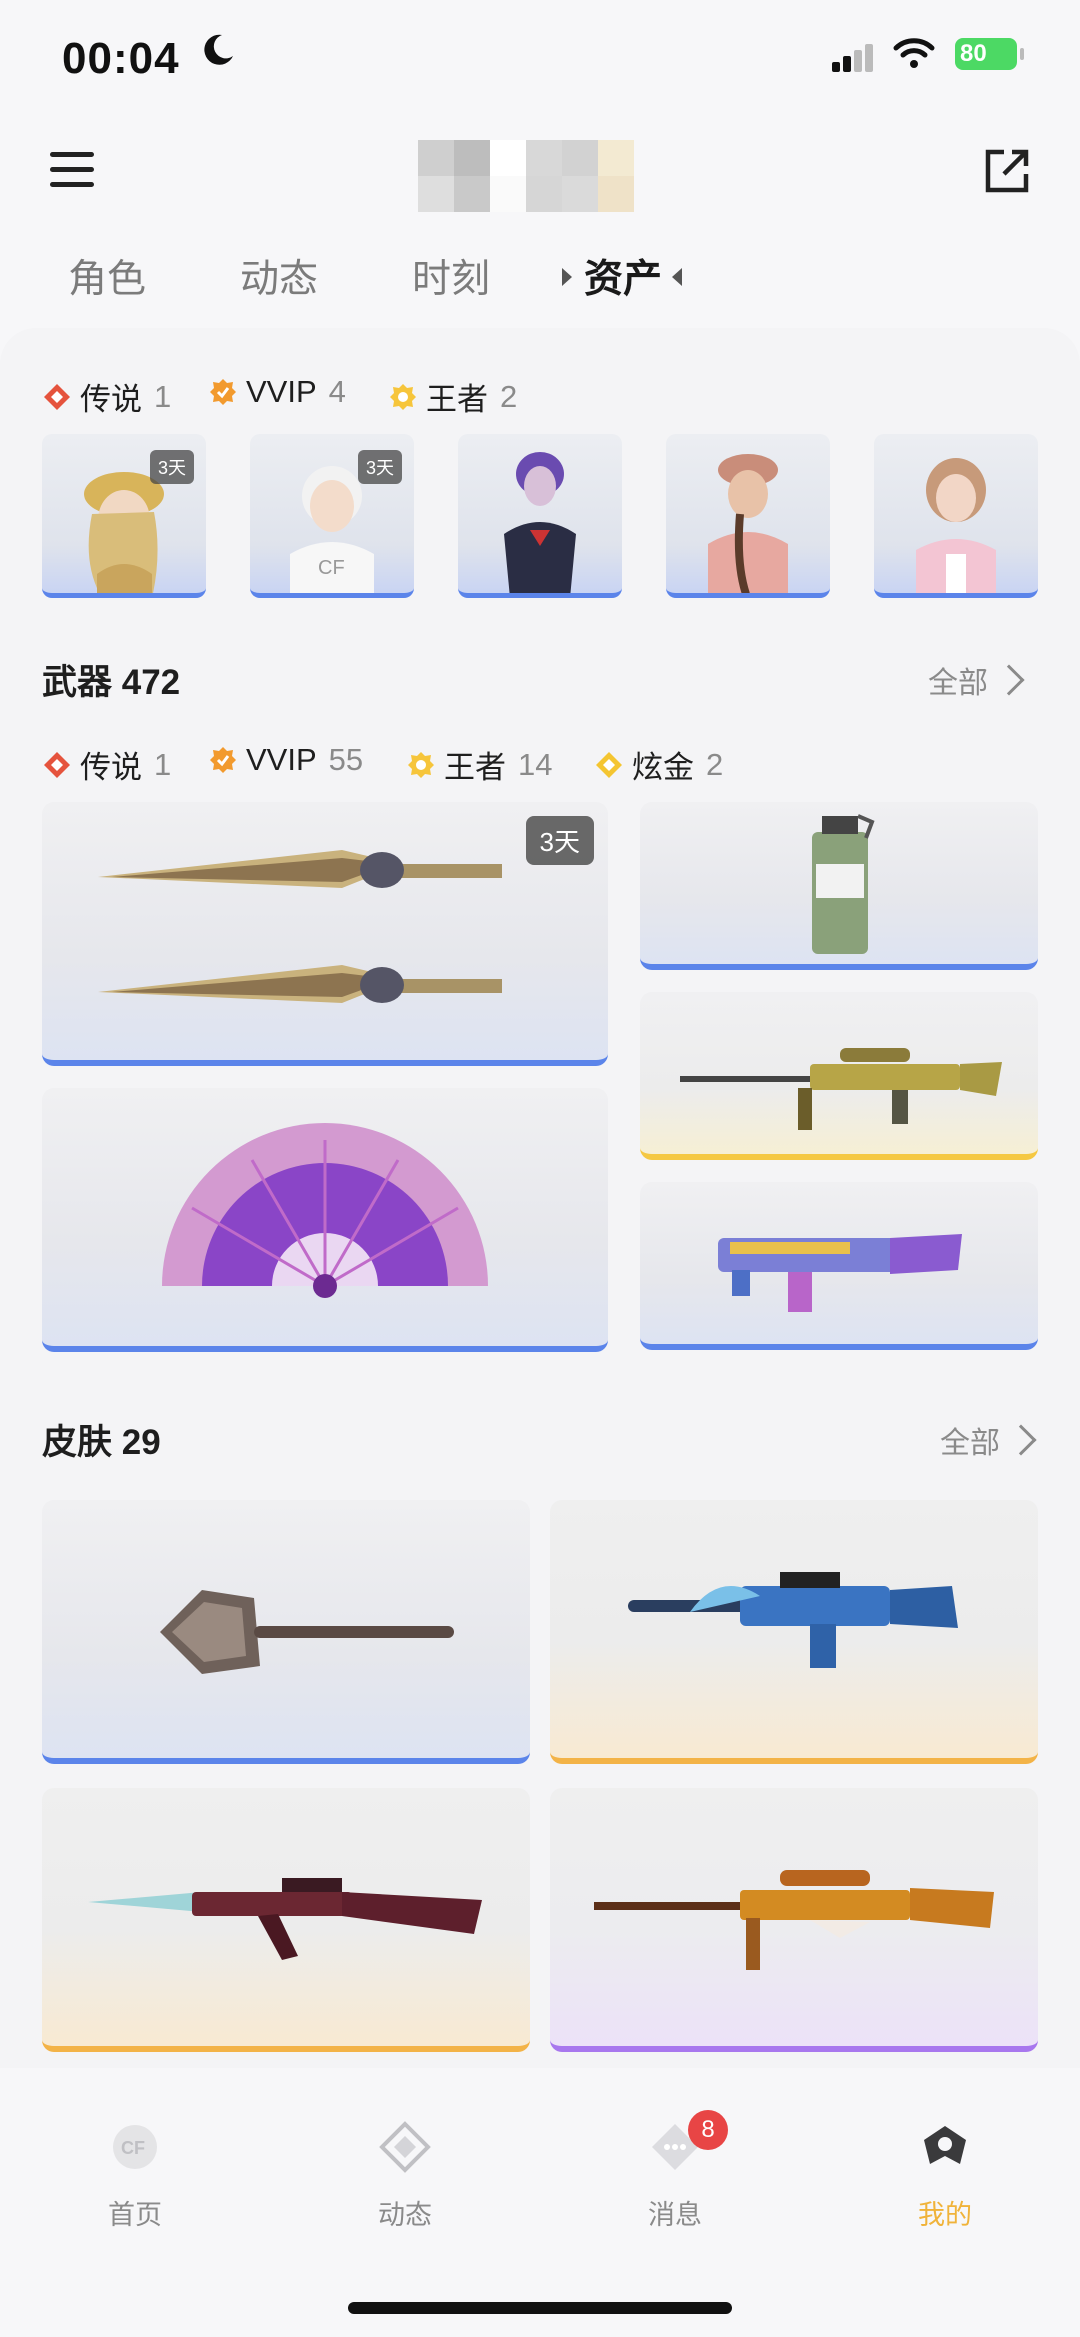 The height and width of the screenshot is (2337, 1080). What do you see at coordinates (623, 276) in the screenshot?
I see `tab-assets: 资产` at bounding box center [623, 276].